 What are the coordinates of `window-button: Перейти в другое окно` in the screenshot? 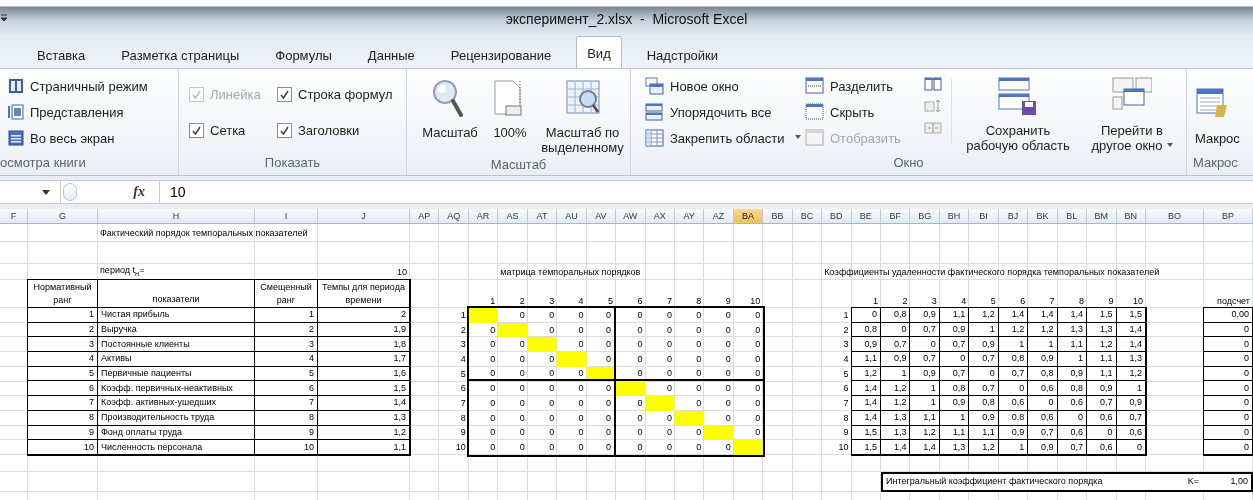 It's located at (1132, 111).